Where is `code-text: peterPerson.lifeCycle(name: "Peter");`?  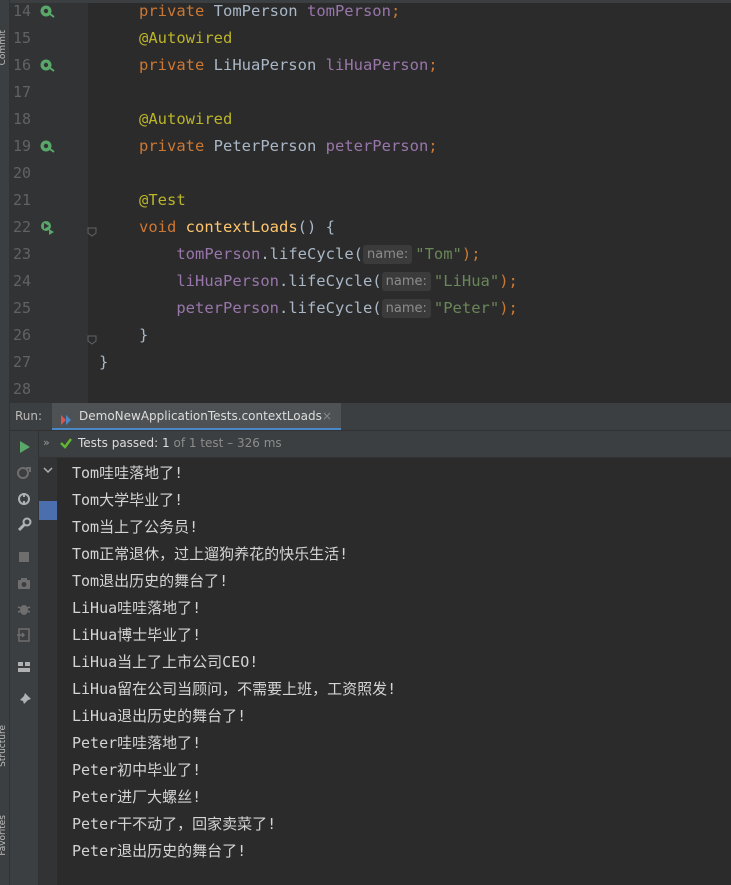 code-text: peterPerson.lifeCycle(name: "Peter"); is located at coordinates (328, 308).